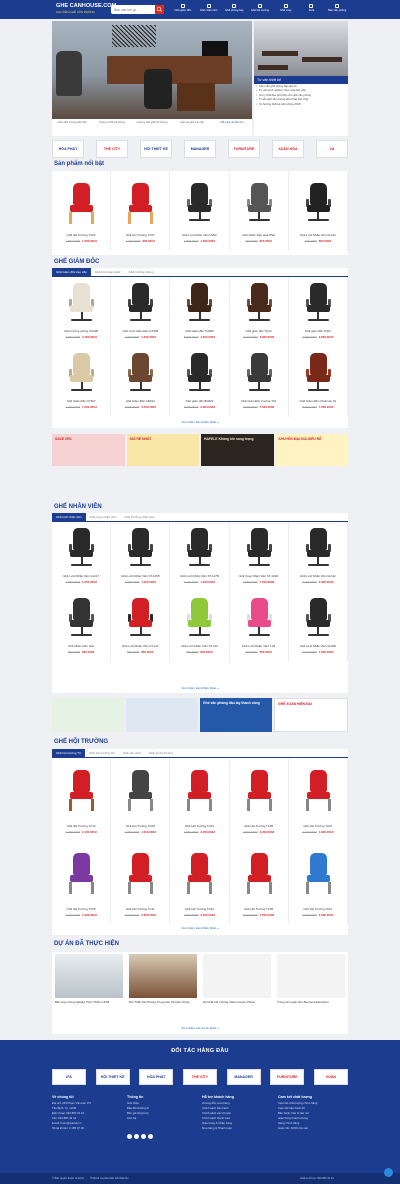 The height and width of the screenshot is (1184, 400). Describe the element at coordinates (161, 753) in the screenshot. I see `tab: Ghế gỗ hộ trường` at that location.